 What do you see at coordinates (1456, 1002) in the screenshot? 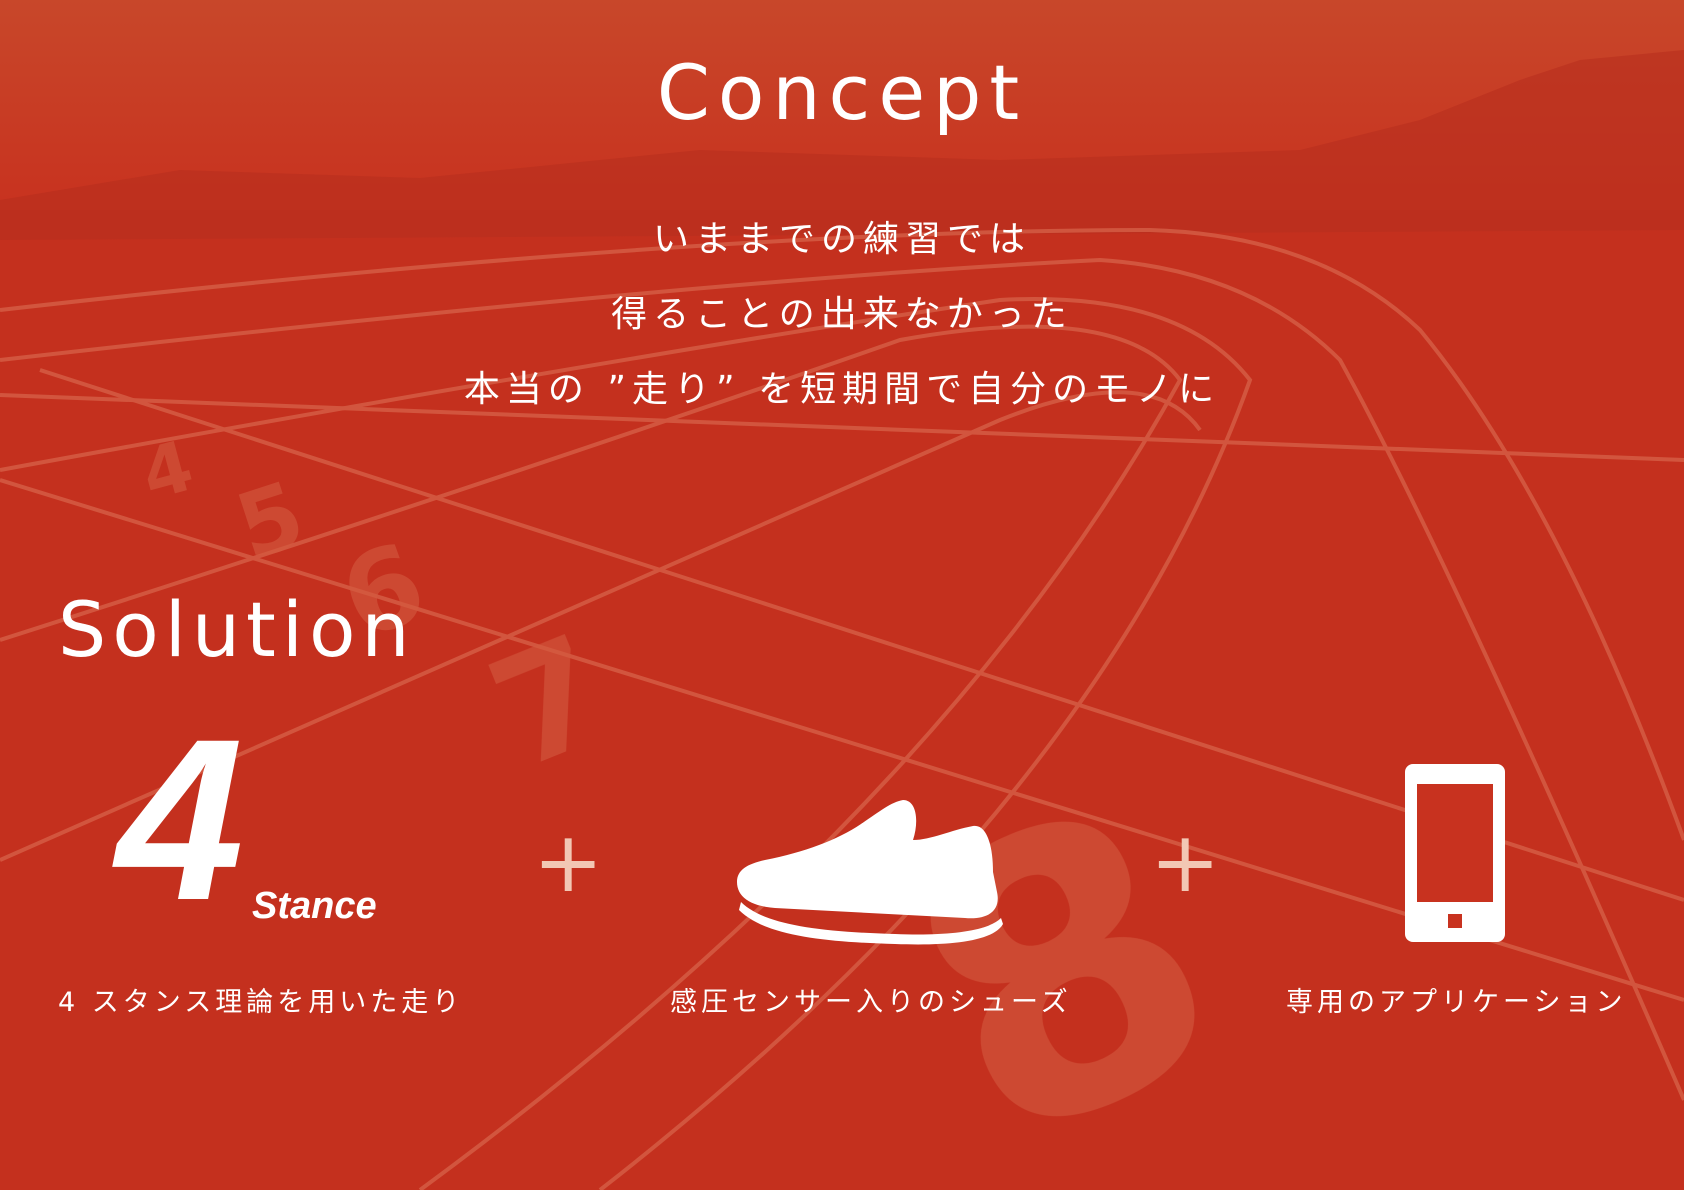
I see `caption-app: 専用のアプリケーション` at bounding box center [1456, 1002].